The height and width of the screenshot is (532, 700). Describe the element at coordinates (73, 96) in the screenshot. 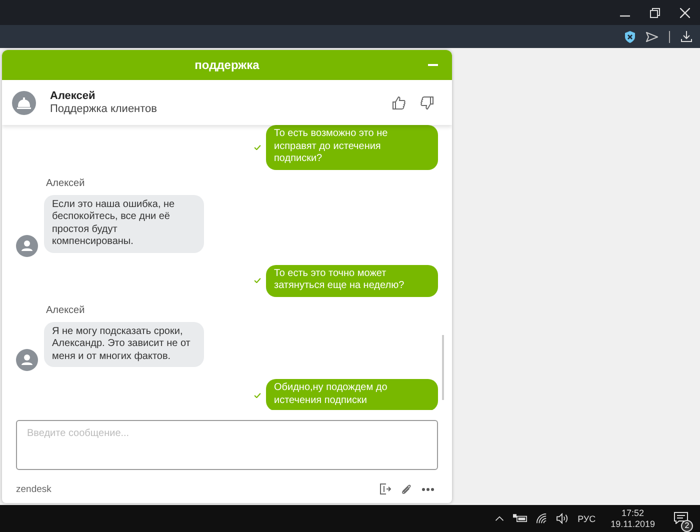

I see `agent-name: Алексей` at that location.